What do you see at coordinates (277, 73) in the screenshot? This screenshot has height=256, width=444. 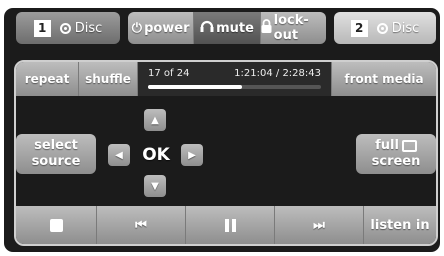 I see `elapsed-time: 1:21:04 / 2:28:43` at bounding box center [277, 73].